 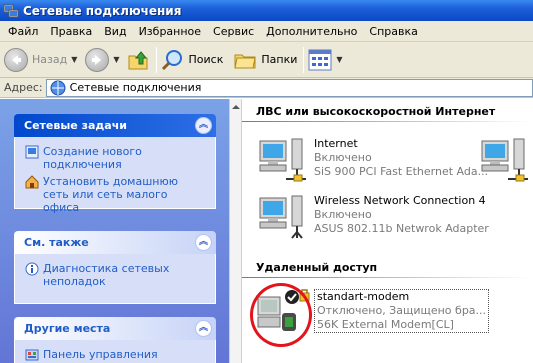 What do you see at coordinates (363, 296) in the screenshot?
I see `connection-name: standart-modem` at bounding box center [363, 296].